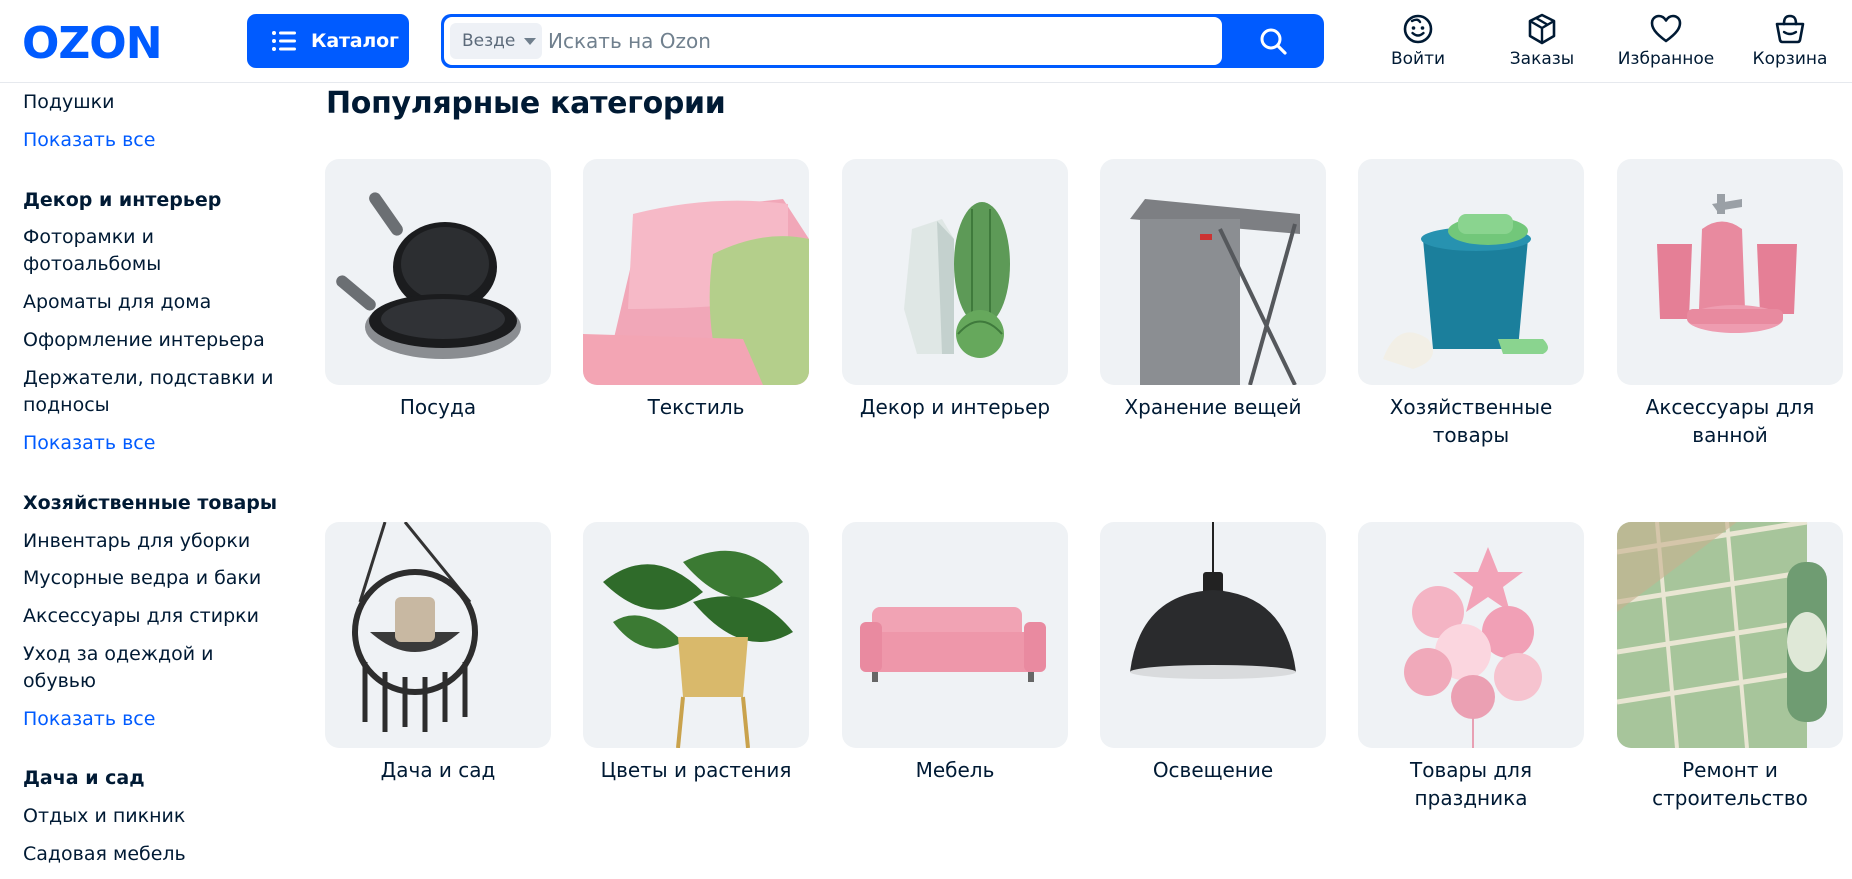 This screenshot has width=1852, height=879. I want to click on sidebar-item: Фоторамки и фотоальбомы, so click(150, 251).